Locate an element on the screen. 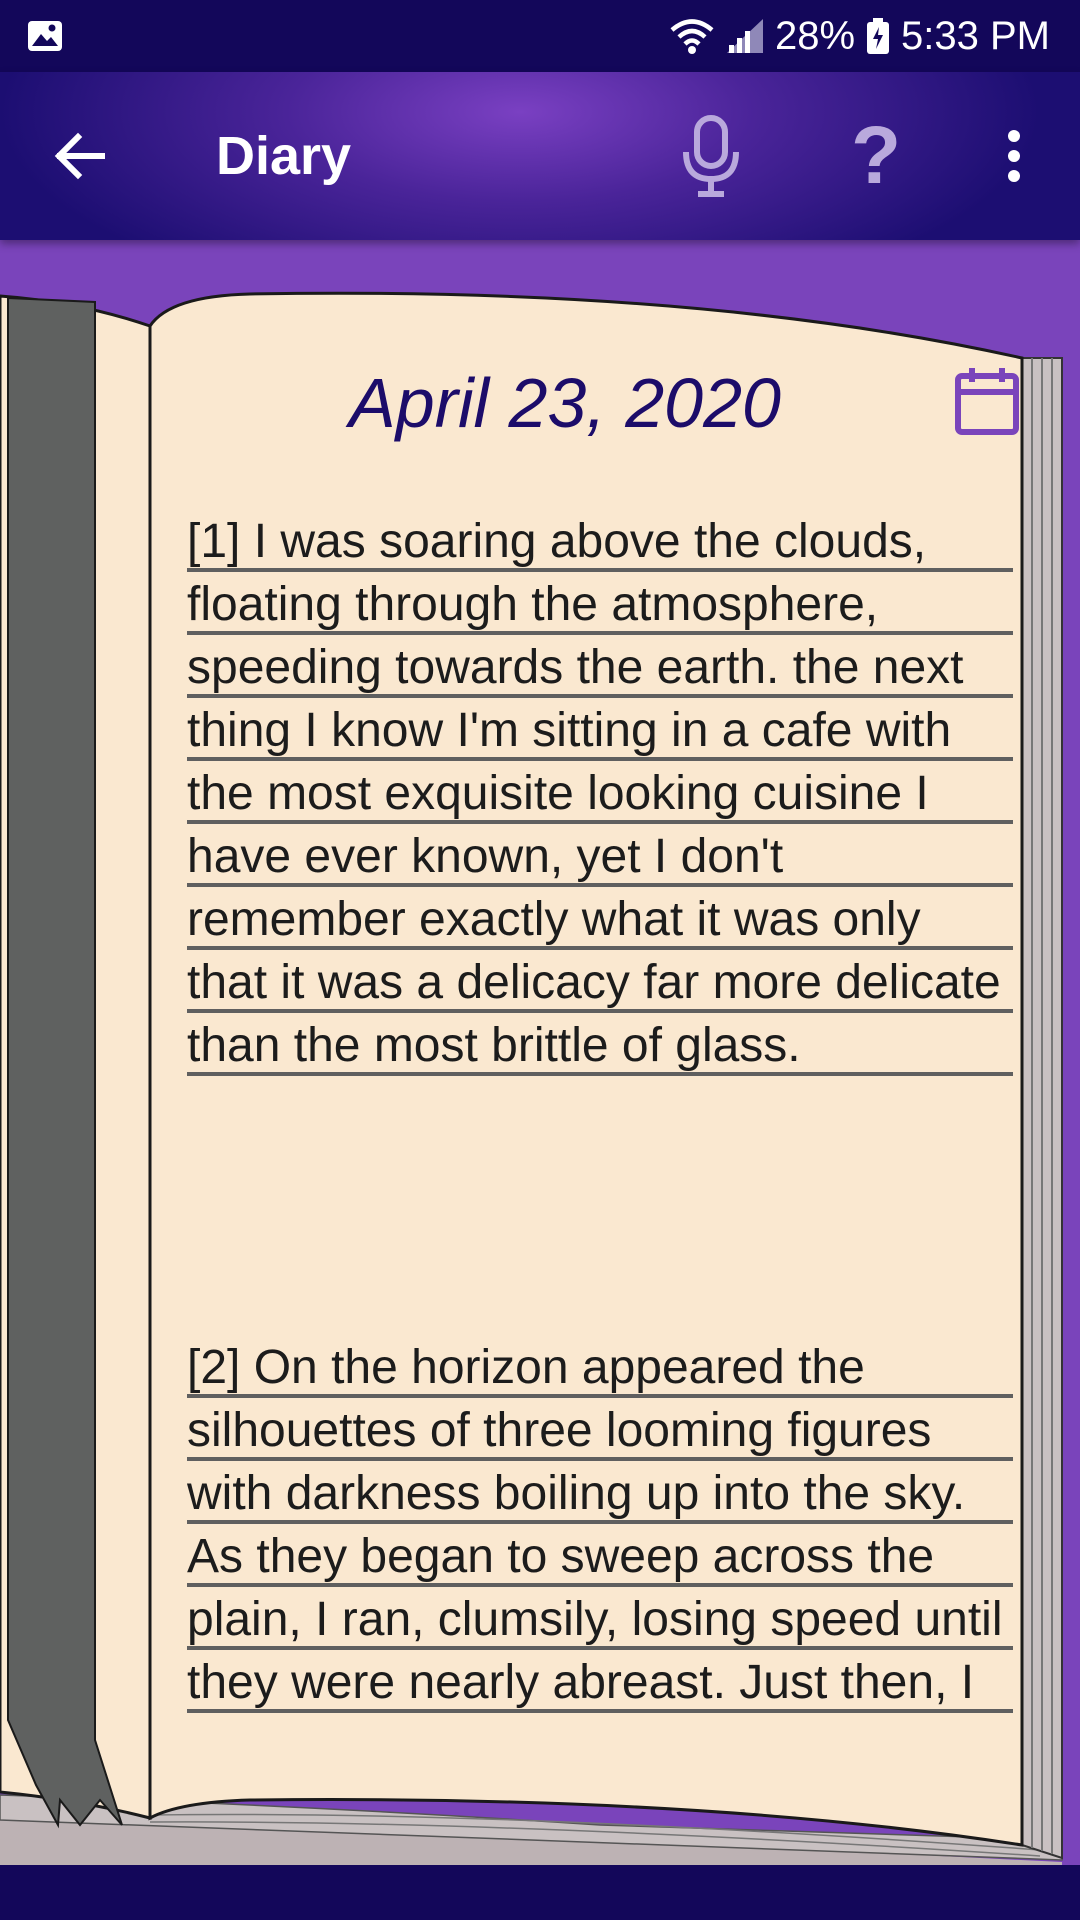 The height and width of the screenshot is (1920, 1080). image-icon is located at coordinates (45, 36).